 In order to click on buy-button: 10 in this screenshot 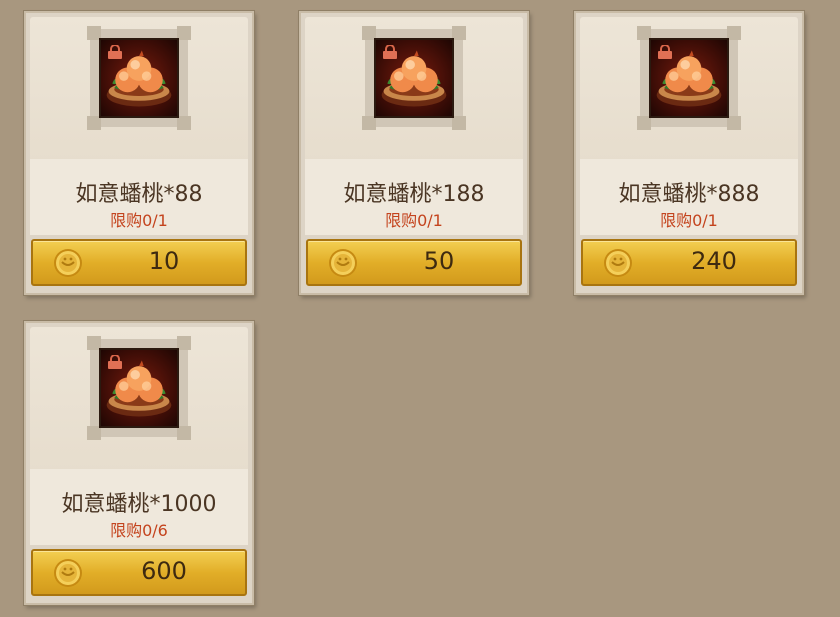, I will do `click(139, 262)`.